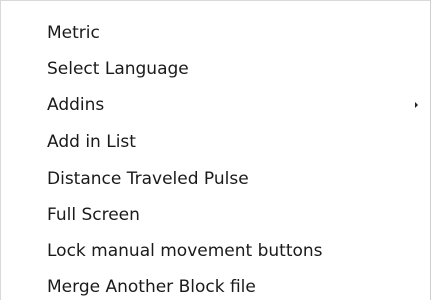 The width and height of the screenshot is (433, 305). What do you see at coordinates (215, 69) in the screenshot?
I see `menu-item-select-language: Select Language` at bounding box center [215, 69].